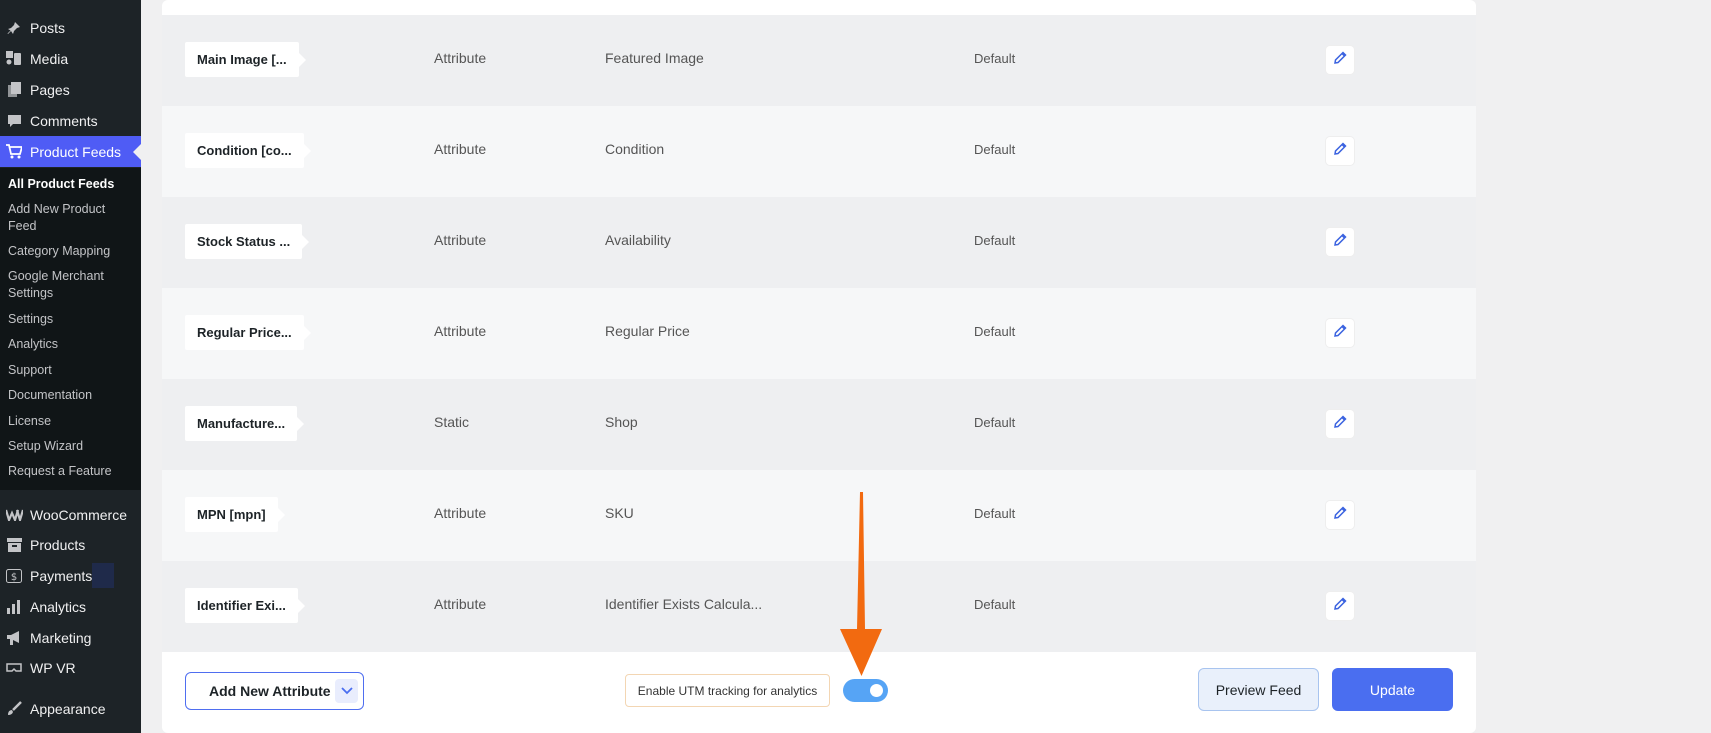 The image size is (1711, 733). Describe the element at coordinates (58, 606) in the screenshot. I see `menu-analytics-label: Analytics` at that location.